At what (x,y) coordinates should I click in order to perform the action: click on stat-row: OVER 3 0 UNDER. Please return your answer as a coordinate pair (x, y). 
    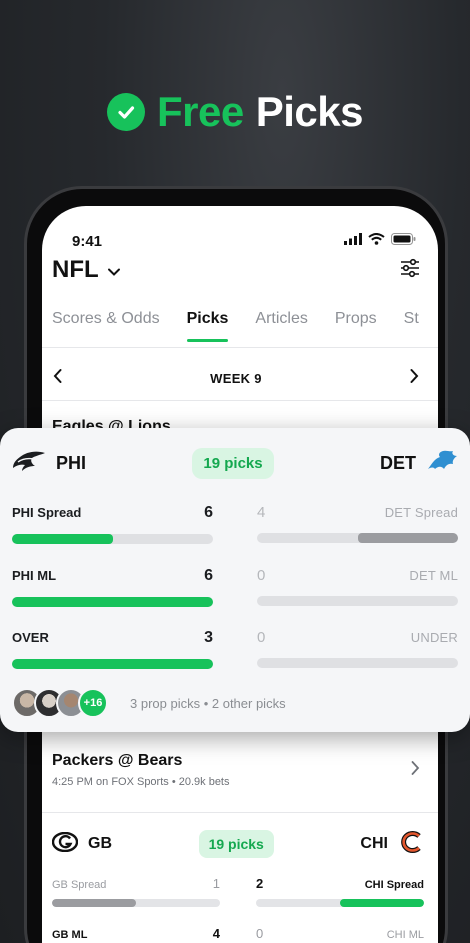
    Looking at the image, I should click on (235, 649).